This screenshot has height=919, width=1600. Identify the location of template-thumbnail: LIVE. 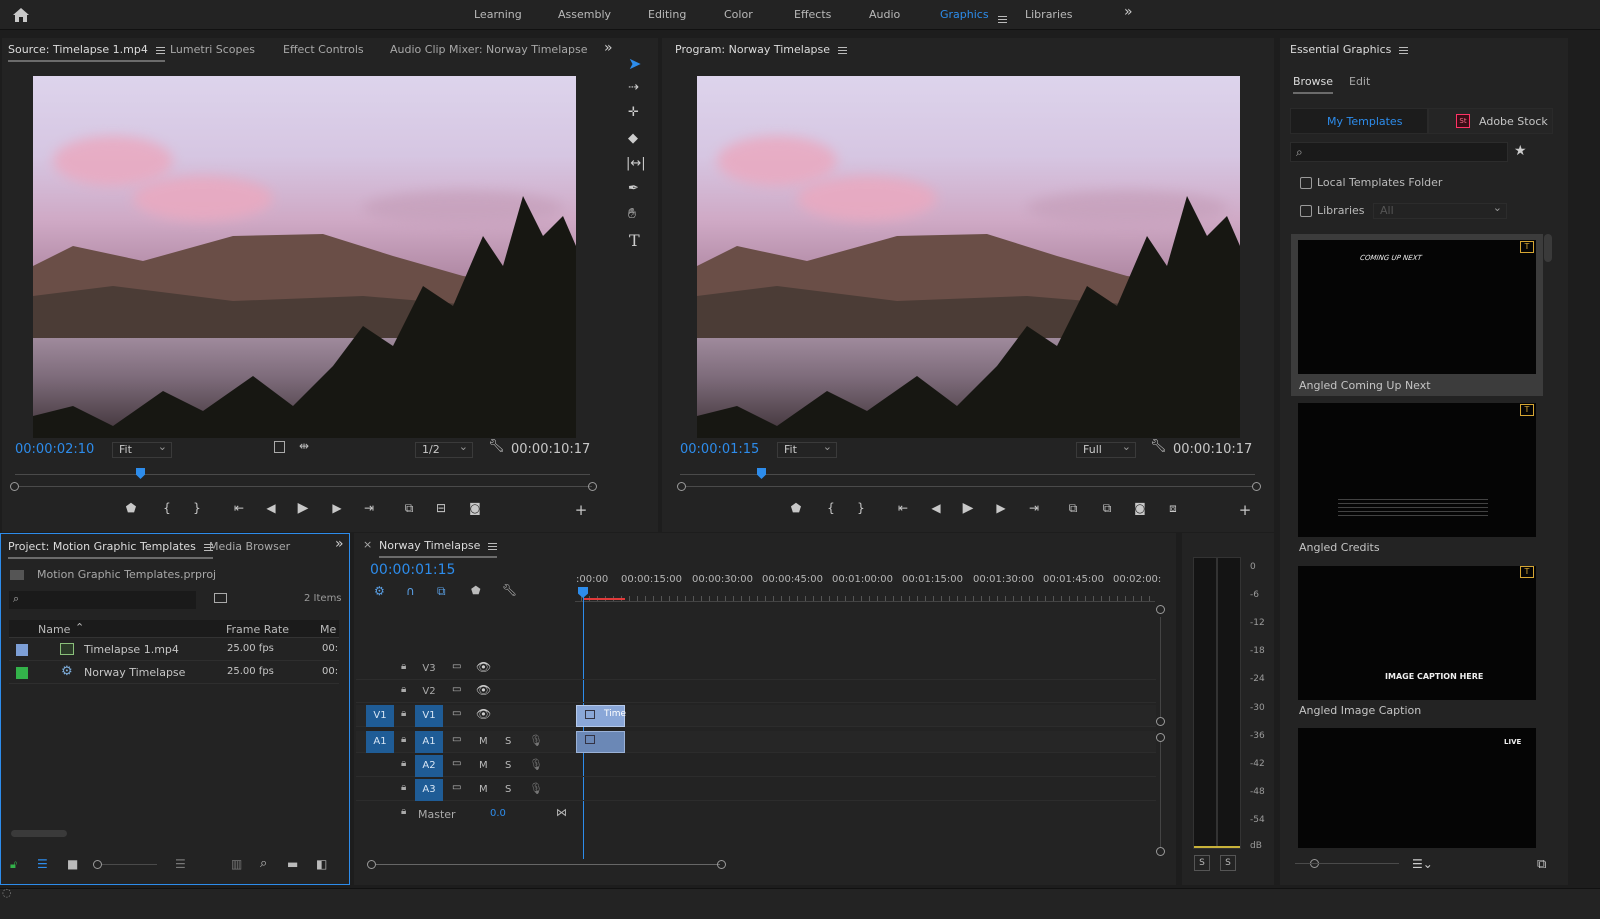
(1417, 788).